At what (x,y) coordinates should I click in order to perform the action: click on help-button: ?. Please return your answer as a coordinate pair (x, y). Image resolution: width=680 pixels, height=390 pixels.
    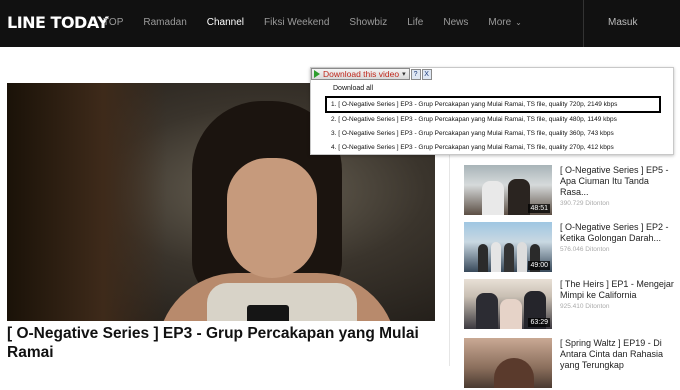
    Looking at the image, I should click on (415, 74).